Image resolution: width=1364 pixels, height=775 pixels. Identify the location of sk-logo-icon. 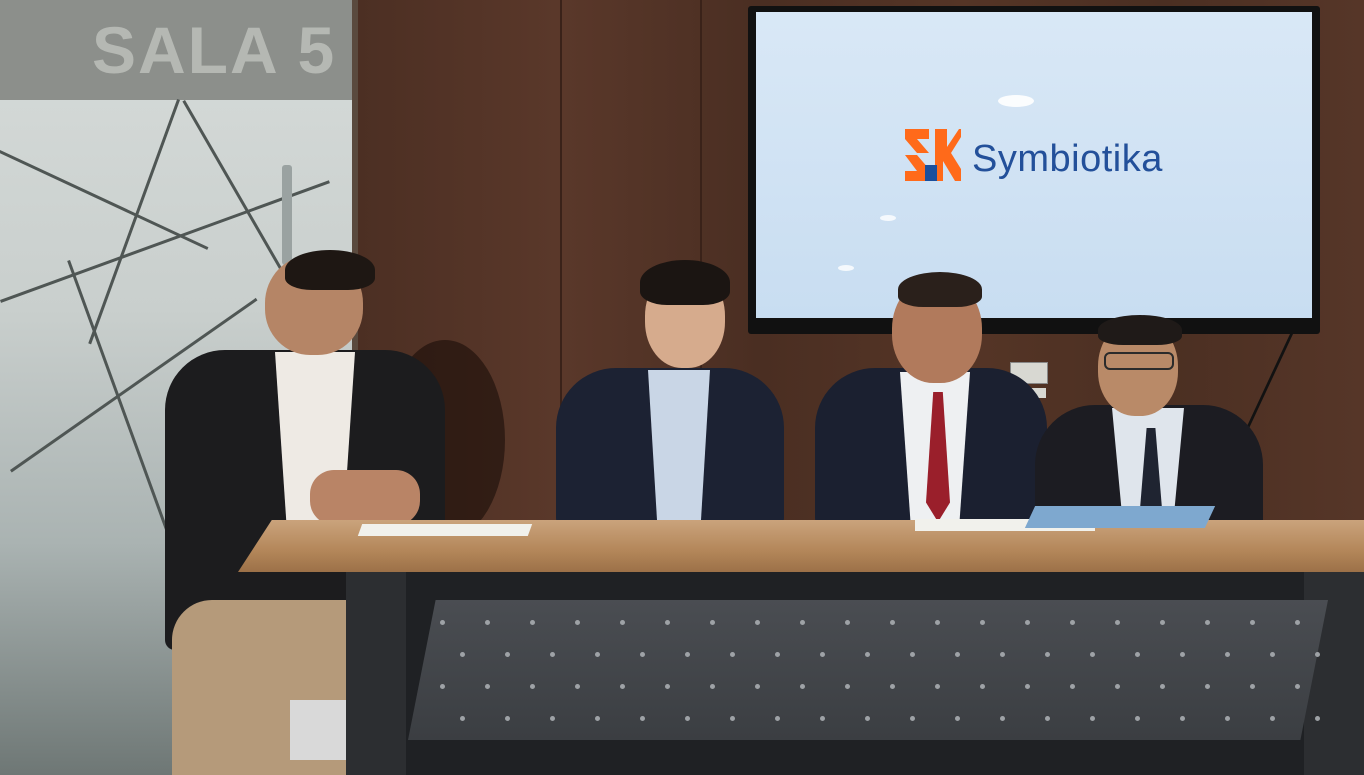
(933, 155).